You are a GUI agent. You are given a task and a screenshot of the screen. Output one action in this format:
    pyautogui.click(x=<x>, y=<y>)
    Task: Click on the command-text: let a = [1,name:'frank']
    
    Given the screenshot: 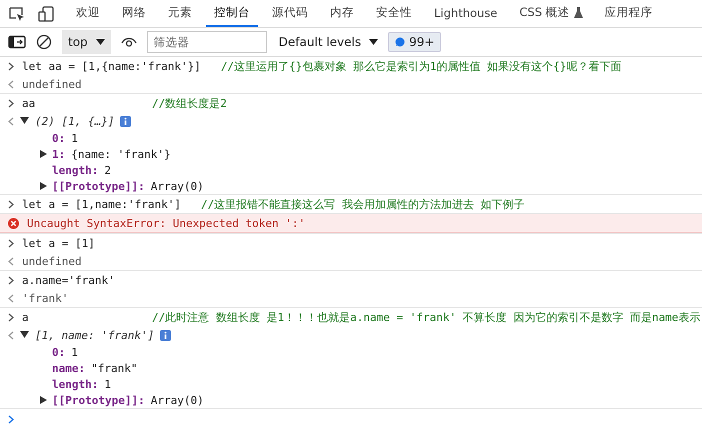 What is the action you would take?
    pyautogui.click(x=101, y=204)
    